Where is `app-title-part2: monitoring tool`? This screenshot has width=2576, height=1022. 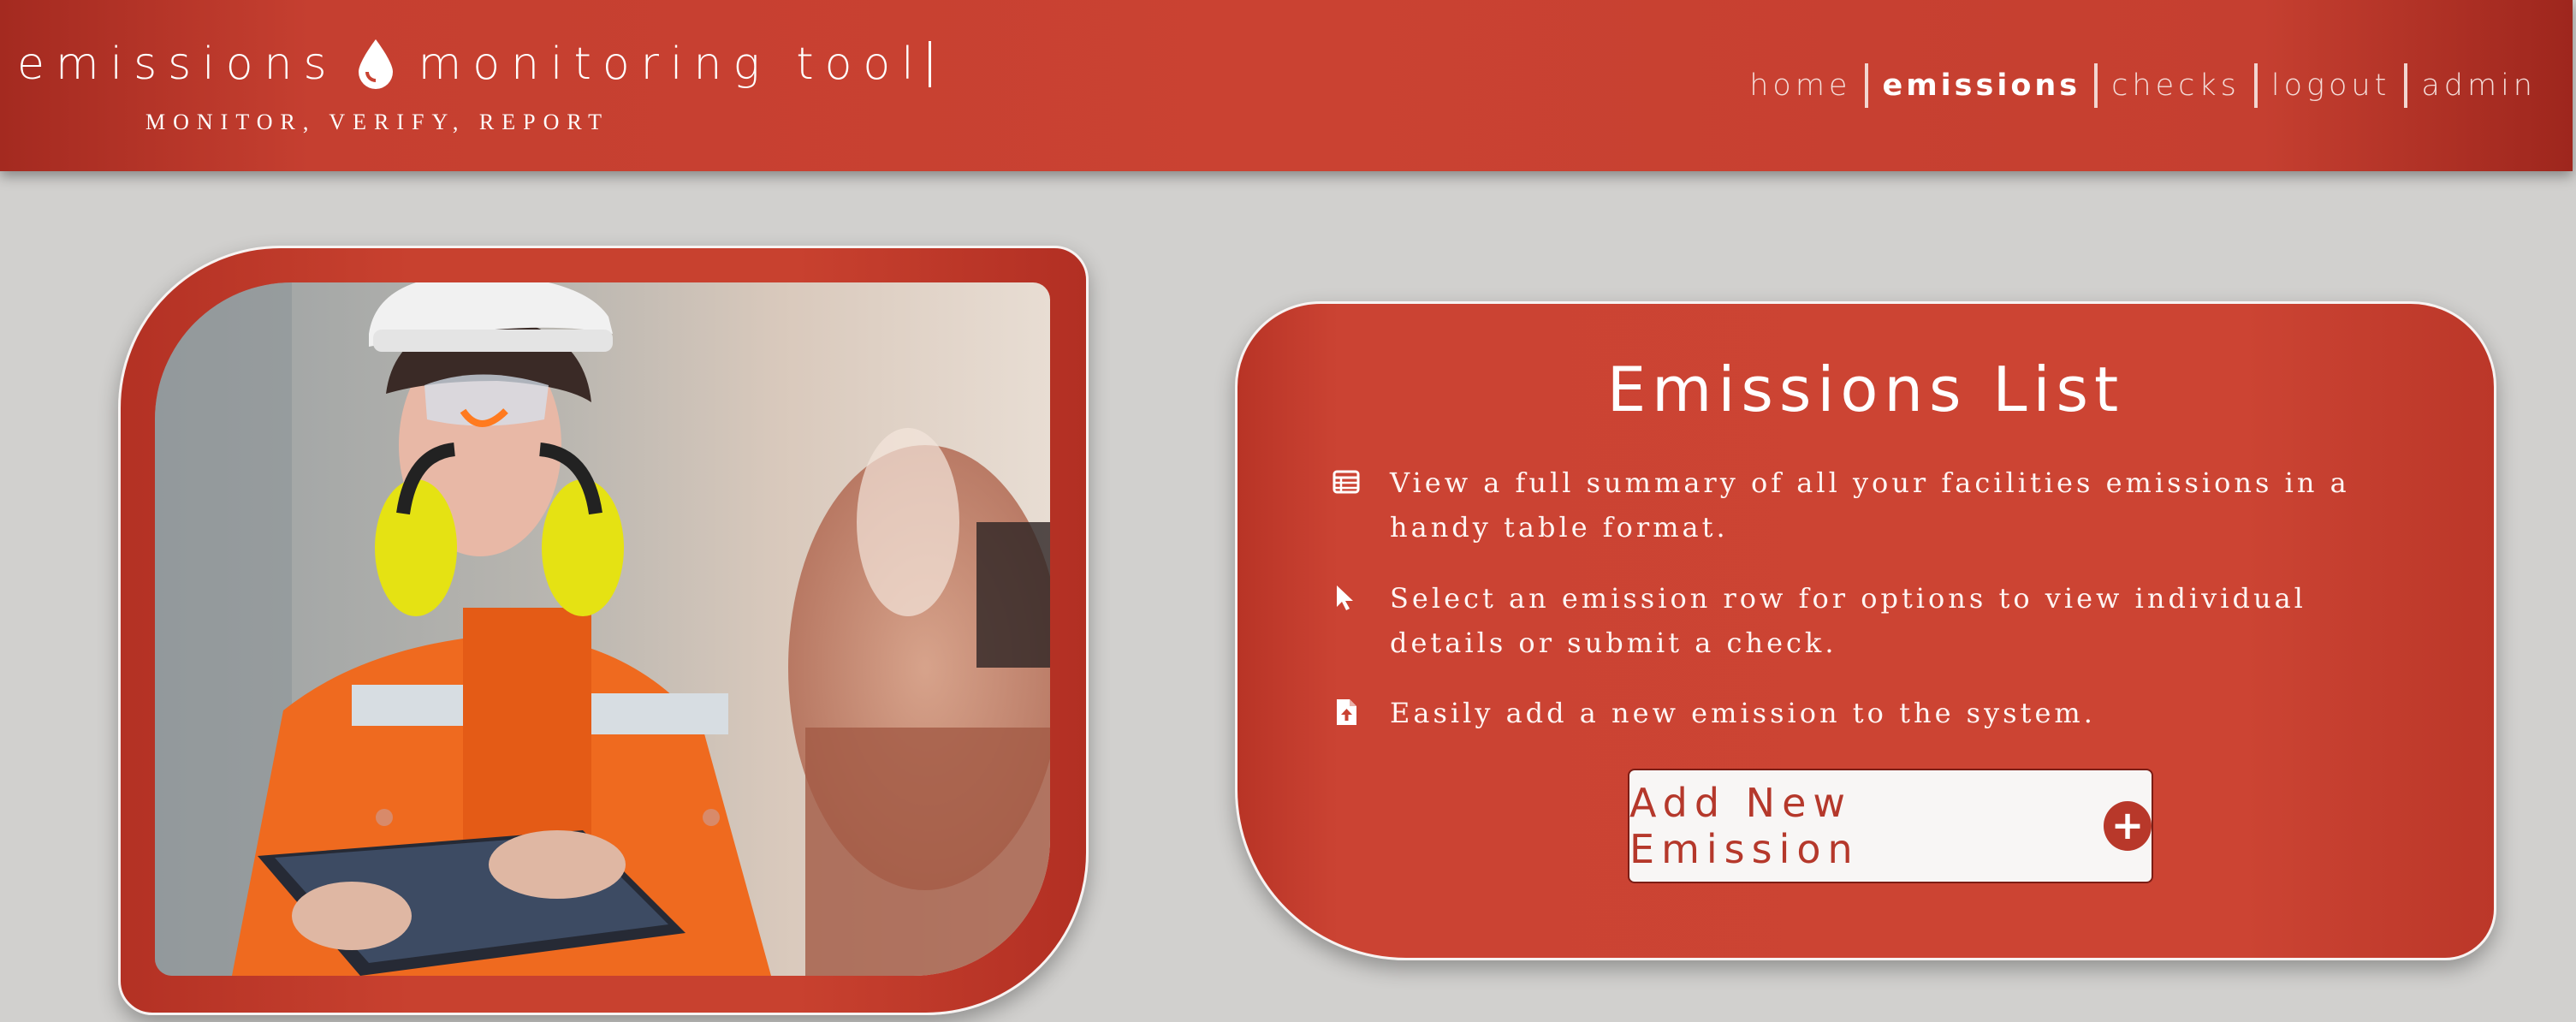 app-title-part2: monitoring tool is located at coordinates (671, 64).